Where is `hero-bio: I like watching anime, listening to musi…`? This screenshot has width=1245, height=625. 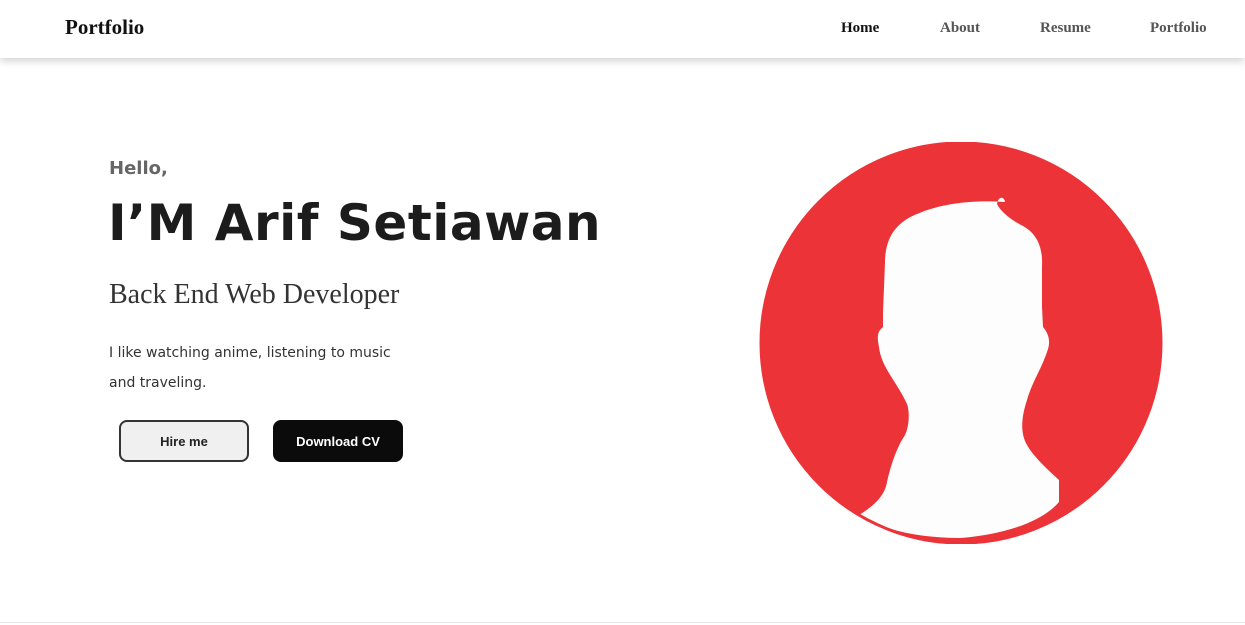 hero-bio: I like watching anime, listening to musi… is located at coordinates (259, 368).